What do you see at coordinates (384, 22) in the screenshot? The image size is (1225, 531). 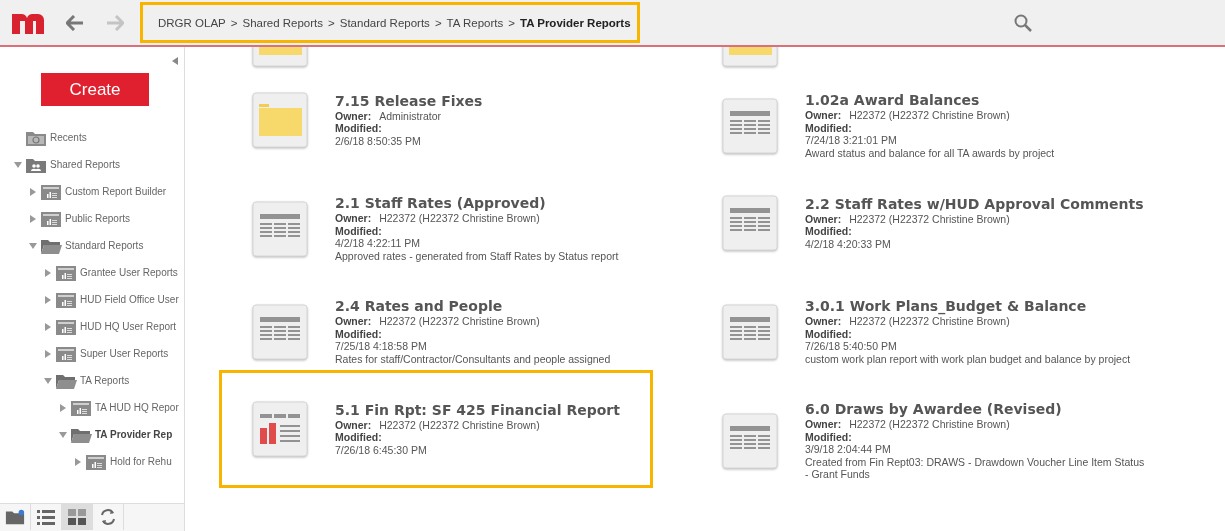 I see `breadcrumb-link: Standard Reports` at bounding box center [384, 22].